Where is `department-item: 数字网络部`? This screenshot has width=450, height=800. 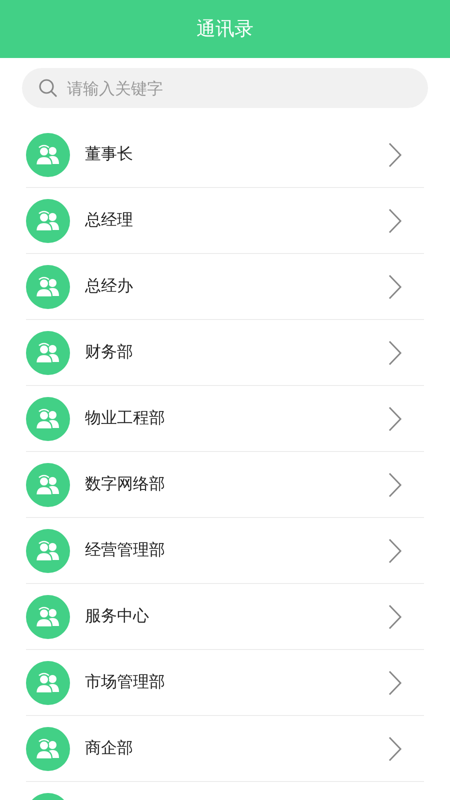 department-item: 数字网络部 is located at coordinates (225, 485).